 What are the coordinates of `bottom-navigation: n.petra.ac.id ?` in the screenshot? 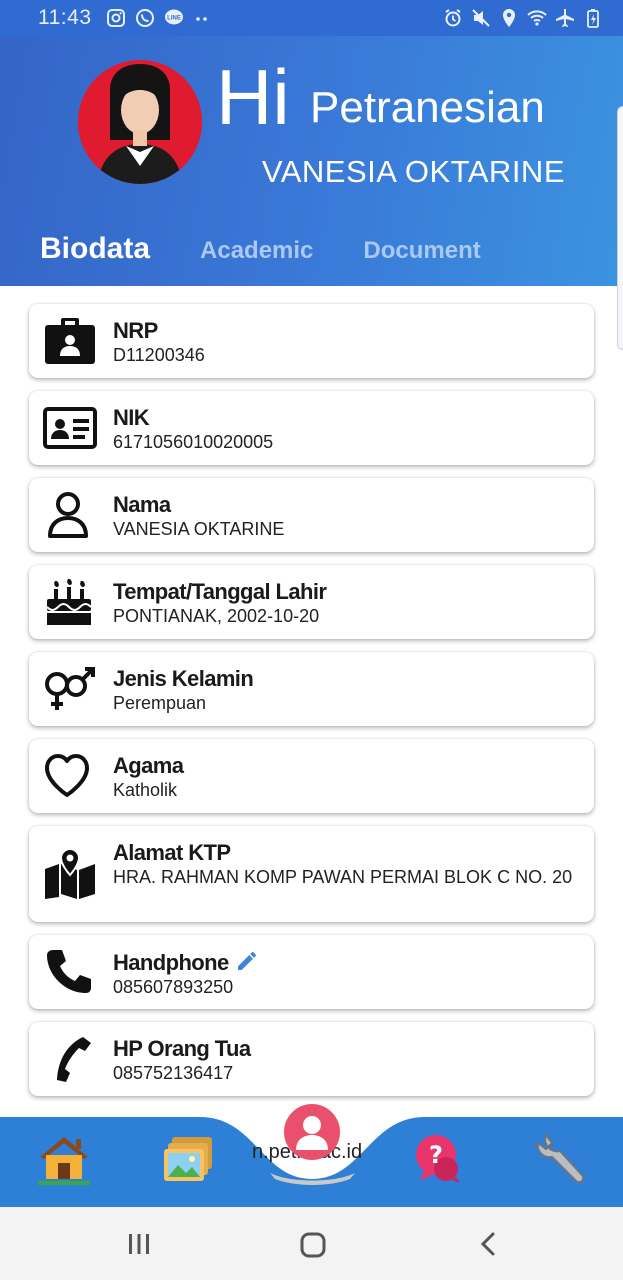 It's located at (311, 1155).